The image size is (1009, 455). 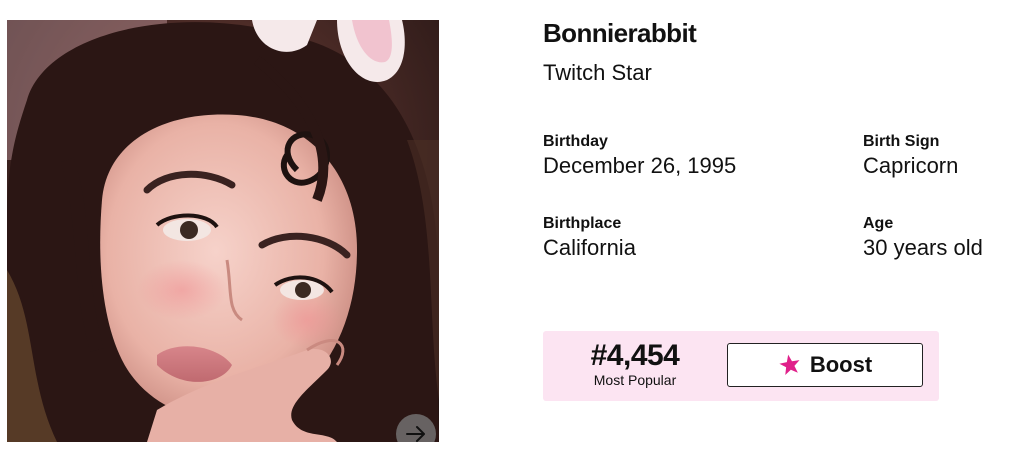 What do you see at coordinates (841, 364) in the screenshot?
I see `boost-label: Boost` at bounding box center [841, 364].